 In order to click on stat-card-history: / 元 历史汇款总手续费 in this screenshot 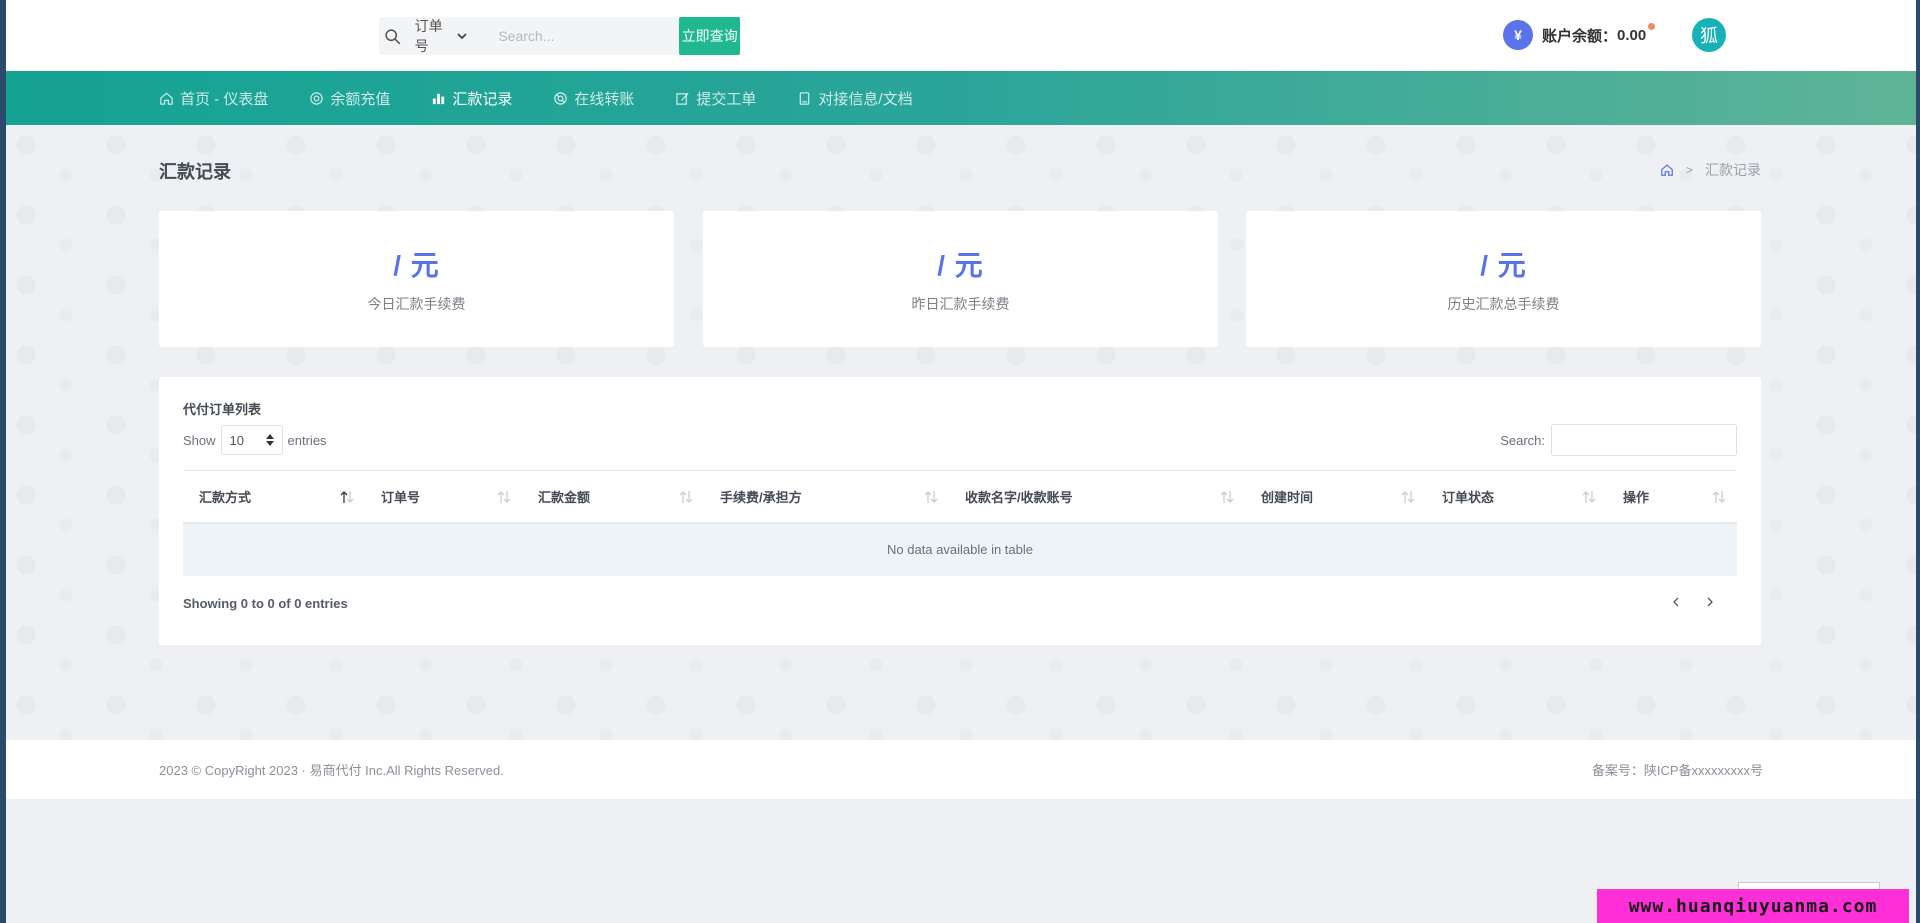, I will do `click(1503, 279)`.